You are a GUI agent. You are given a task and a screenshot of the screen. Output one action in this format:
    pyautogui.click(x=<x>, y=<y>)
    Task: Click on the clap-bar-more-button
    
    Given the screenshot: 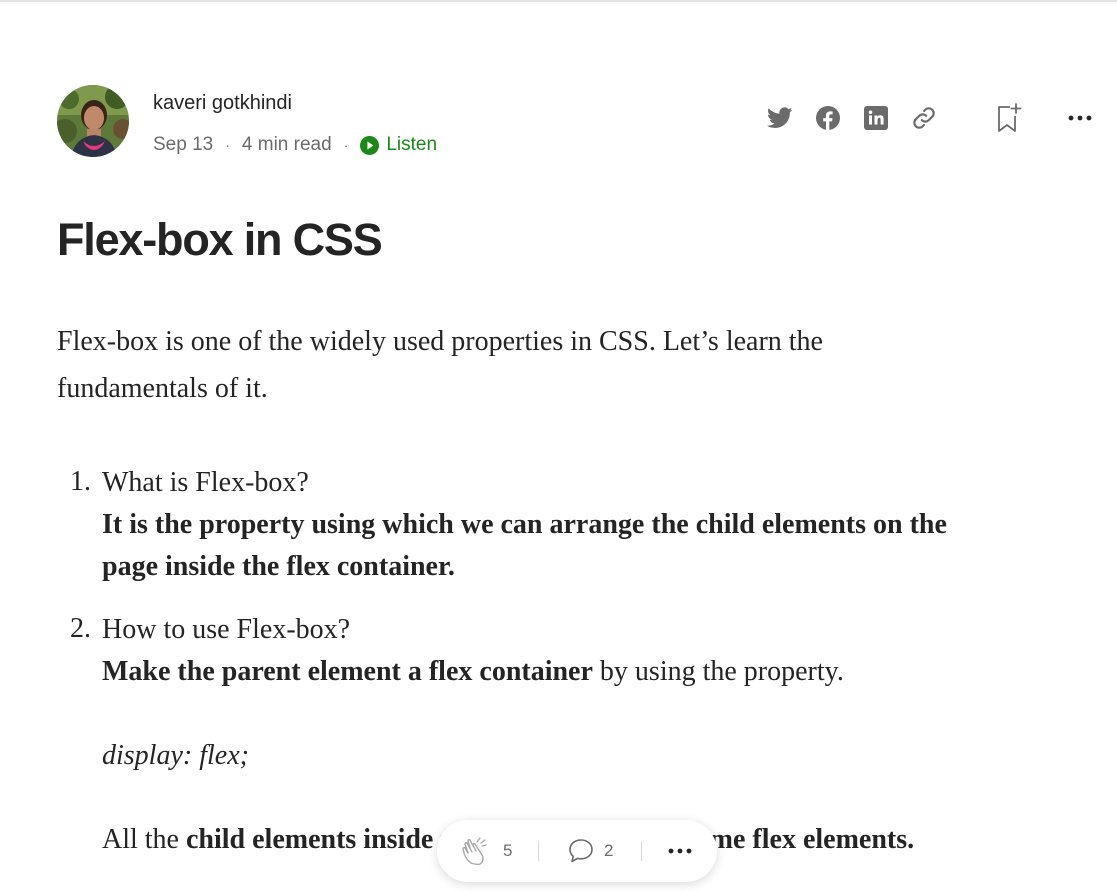 What is the action you would take?
    pyautogui.click(x=680, y=851)
    